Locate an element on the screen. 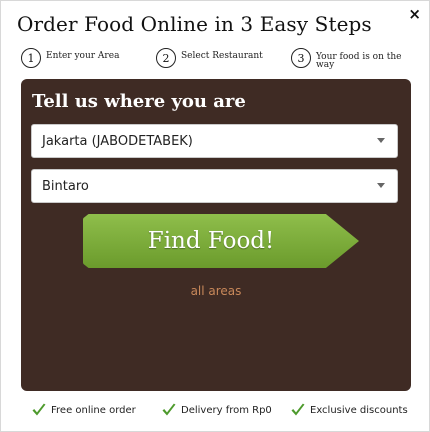 This screenshot has width=430, height=432. close-button: × is located at coordinates (414, 14).